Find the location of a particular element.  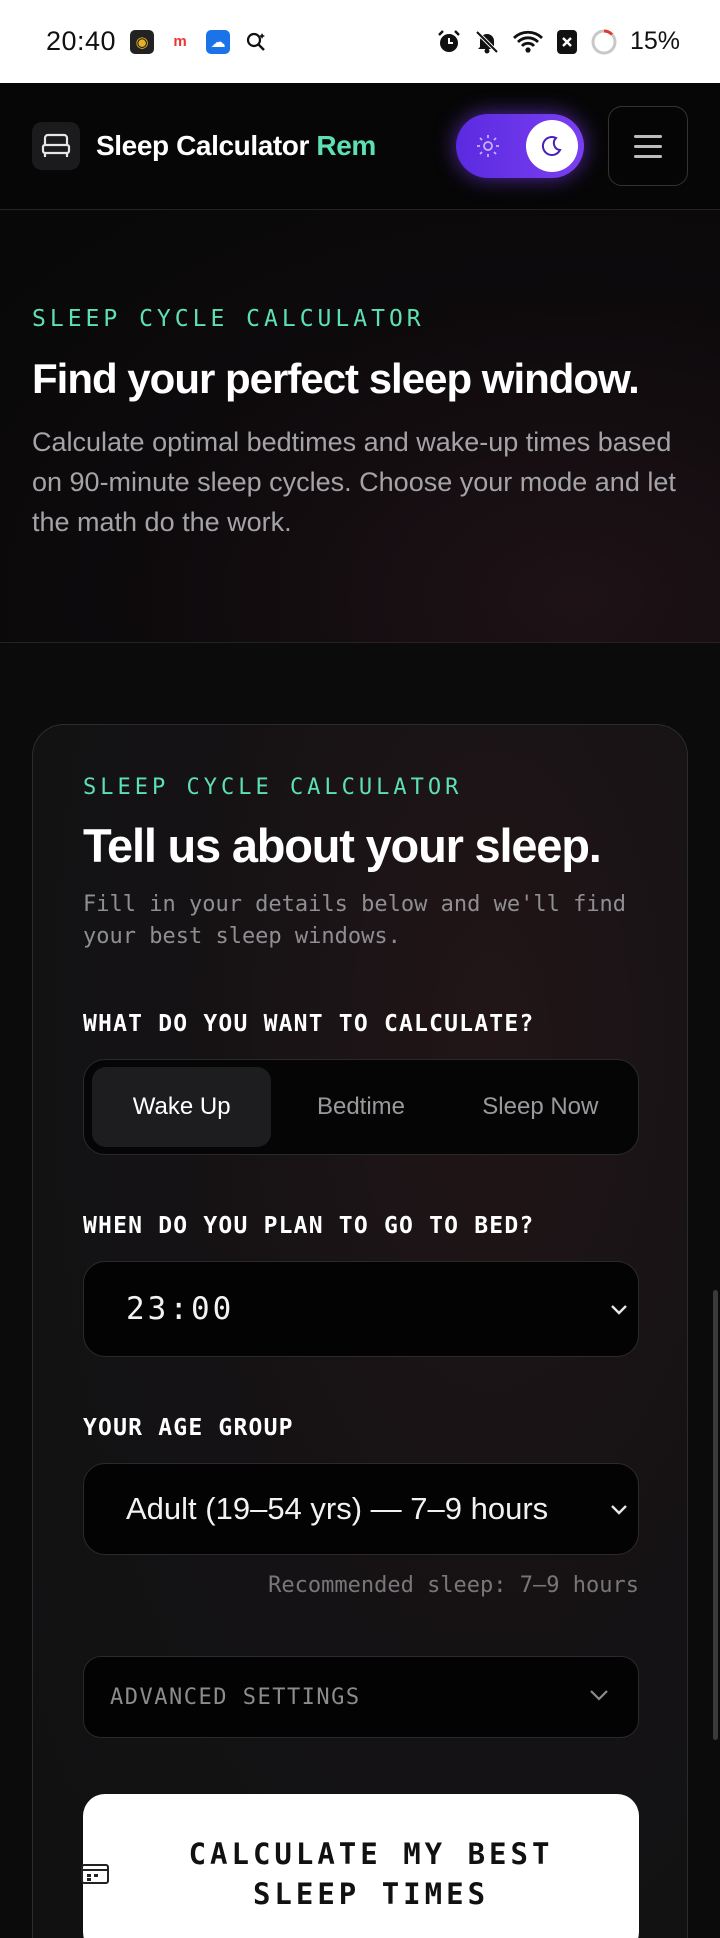

card-title: Tell us about your sleep. is located at coordinates (342, 845).